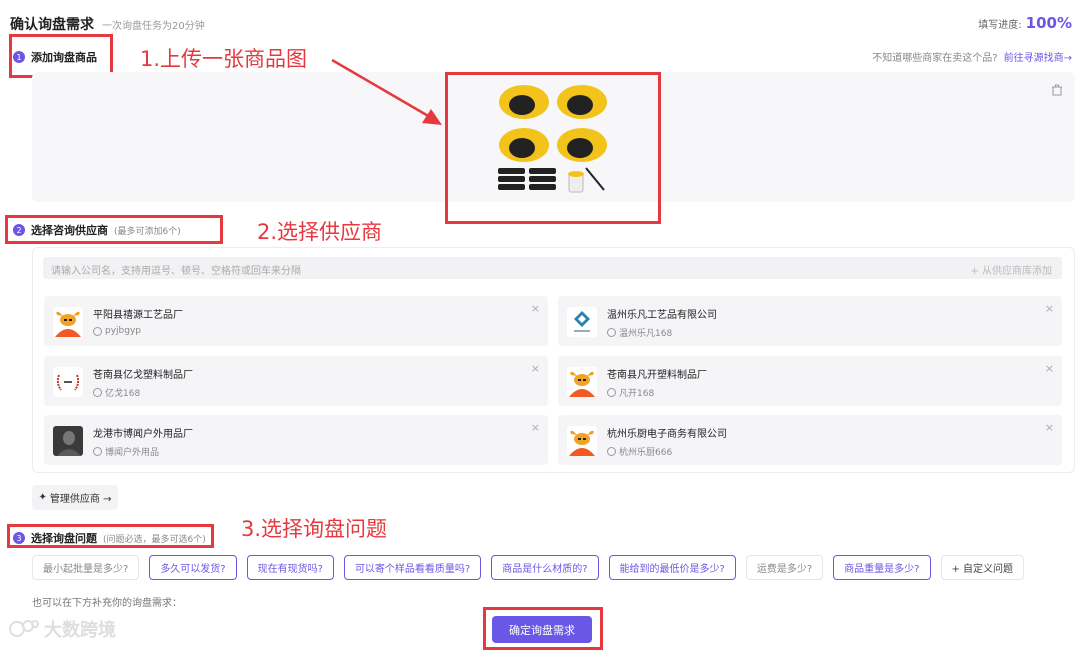  I want to click on annotation-step3: 3.选择询盘问题, so click(314, 529).